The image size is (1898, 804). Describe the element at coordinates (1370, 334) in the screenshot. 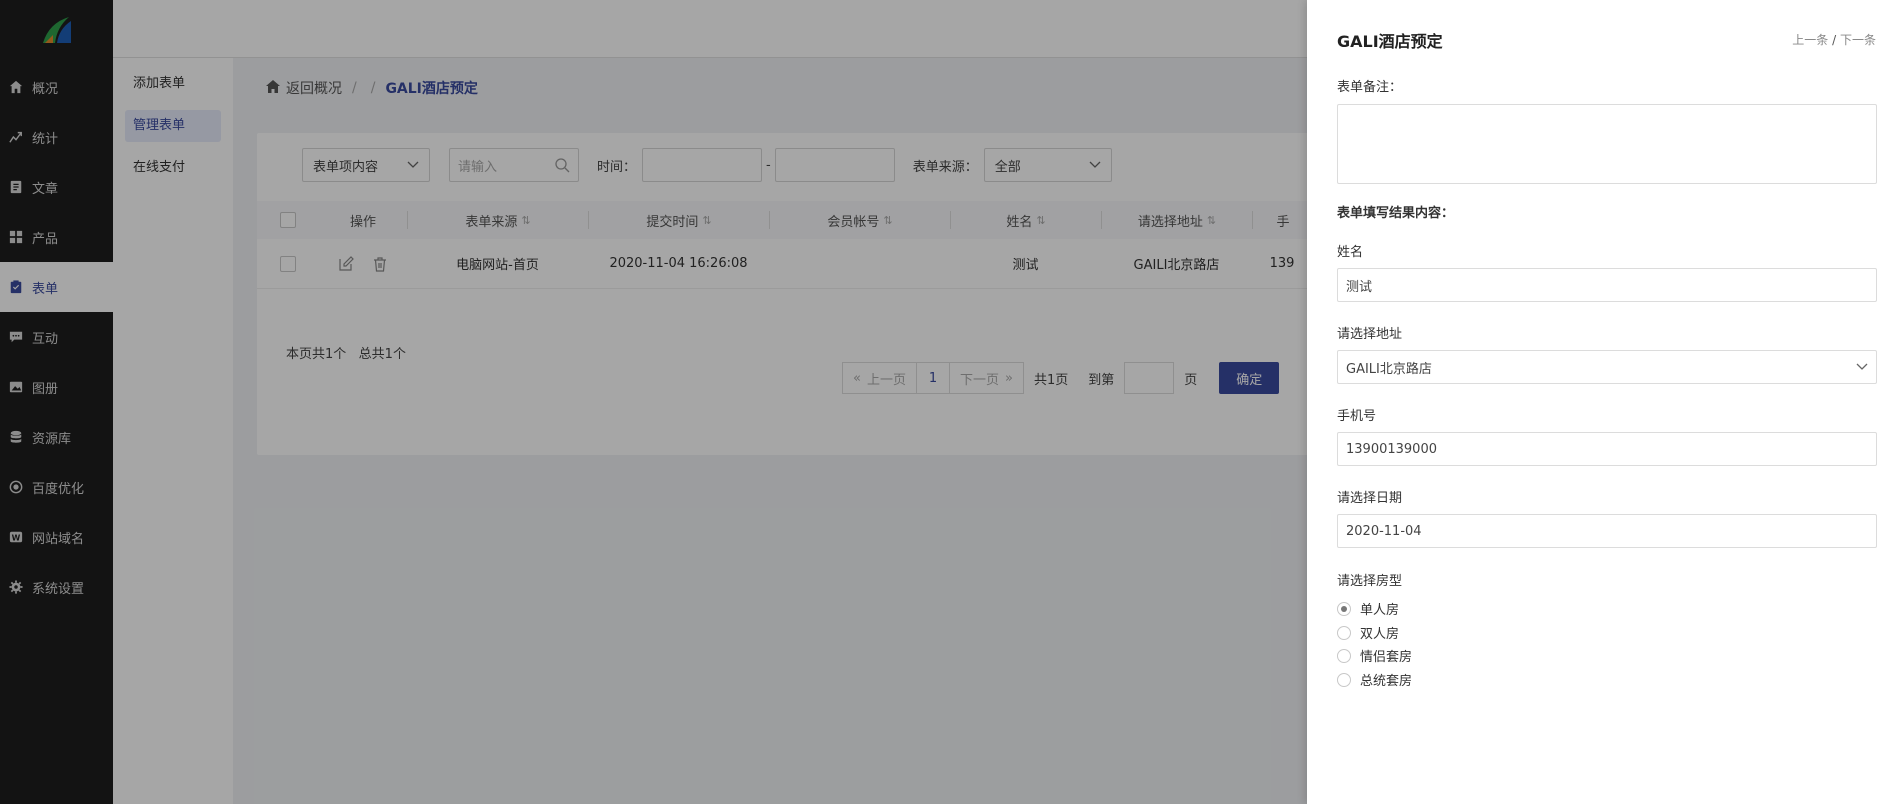

I see `address-label: 请选择地址` at that location.